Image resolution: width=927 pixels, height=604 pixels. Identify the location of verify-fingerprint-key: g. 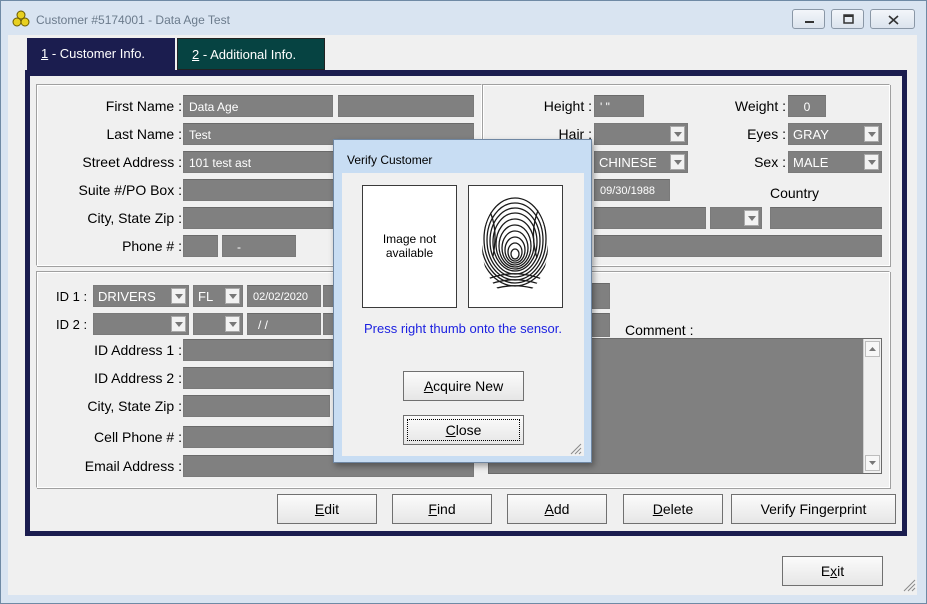
(822, 509).